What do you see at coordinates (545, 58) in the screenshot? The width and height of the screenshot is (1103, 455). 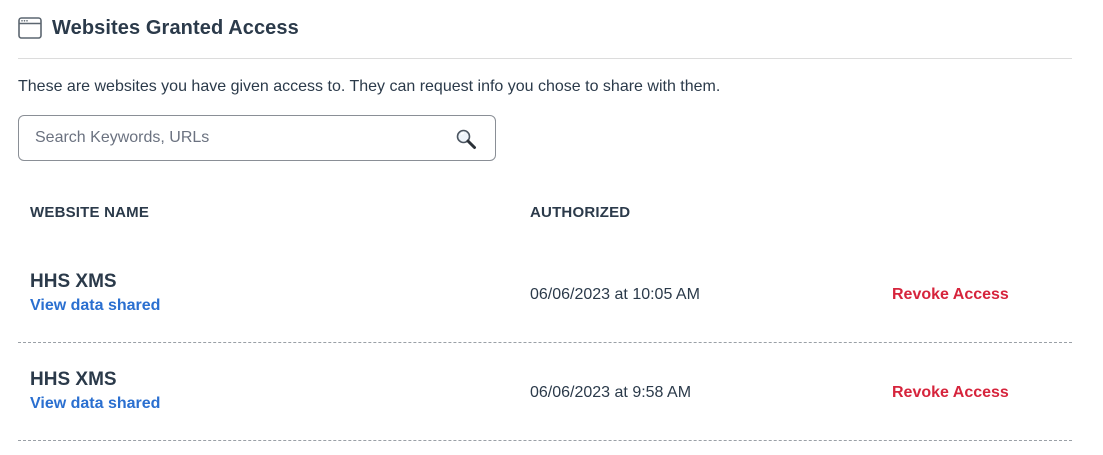 I see `header-divider` at bounding box center [545, 58].